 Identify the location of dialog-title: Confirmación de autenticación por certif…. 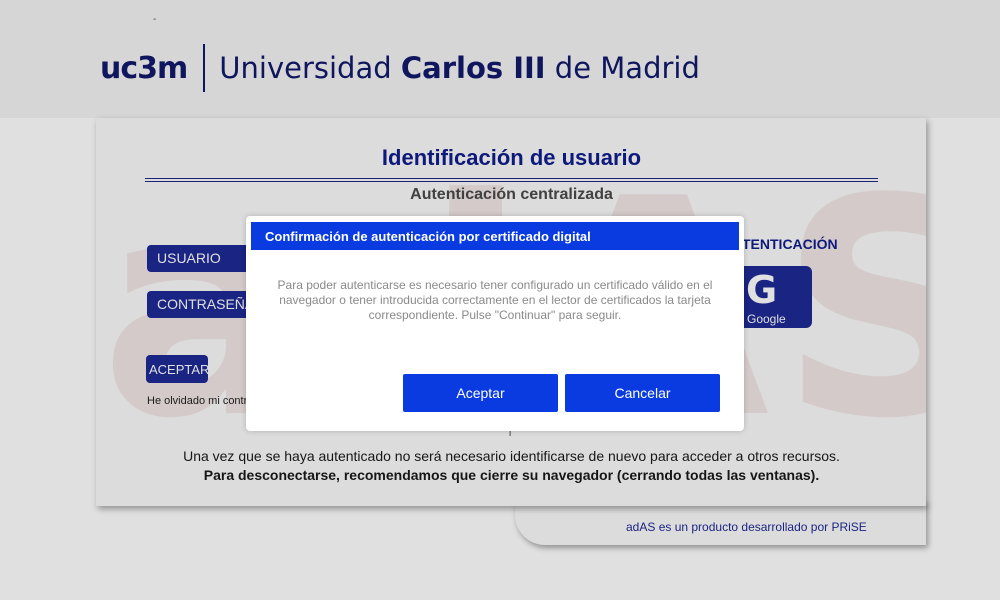
(495, 236).